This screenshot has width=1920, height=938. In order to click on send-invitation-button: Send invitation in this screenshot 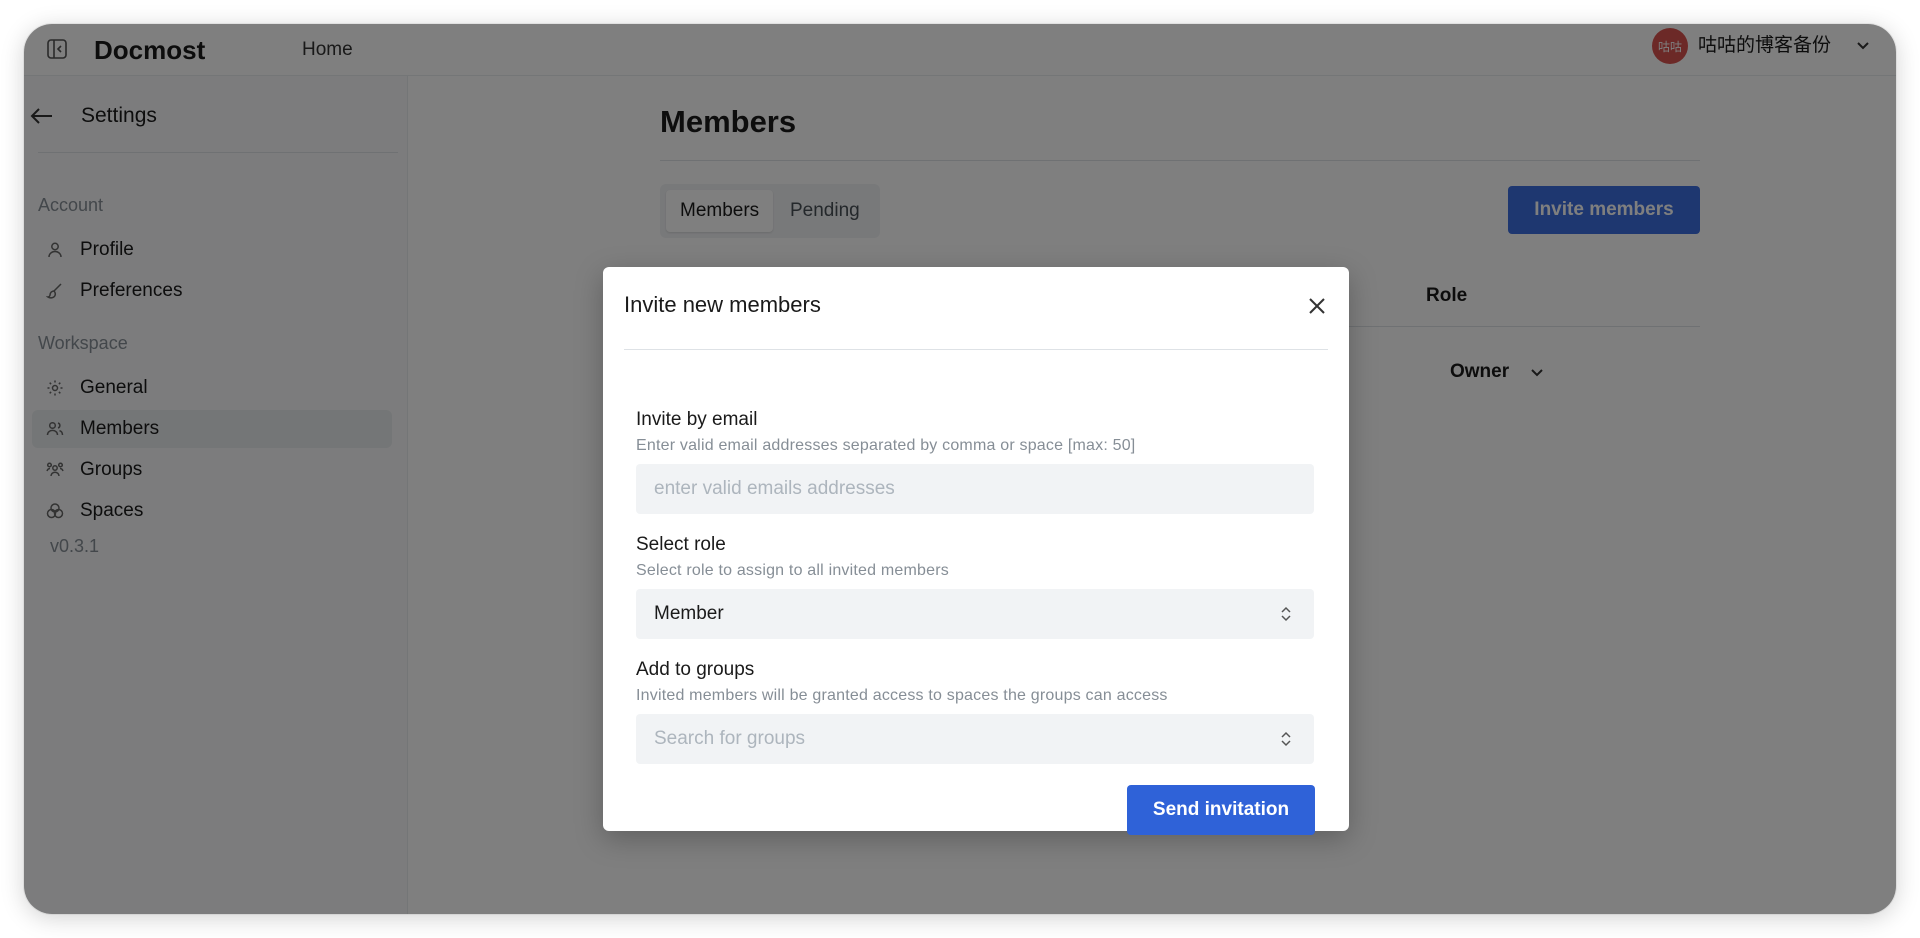, I will do `click(1221, 810)`.